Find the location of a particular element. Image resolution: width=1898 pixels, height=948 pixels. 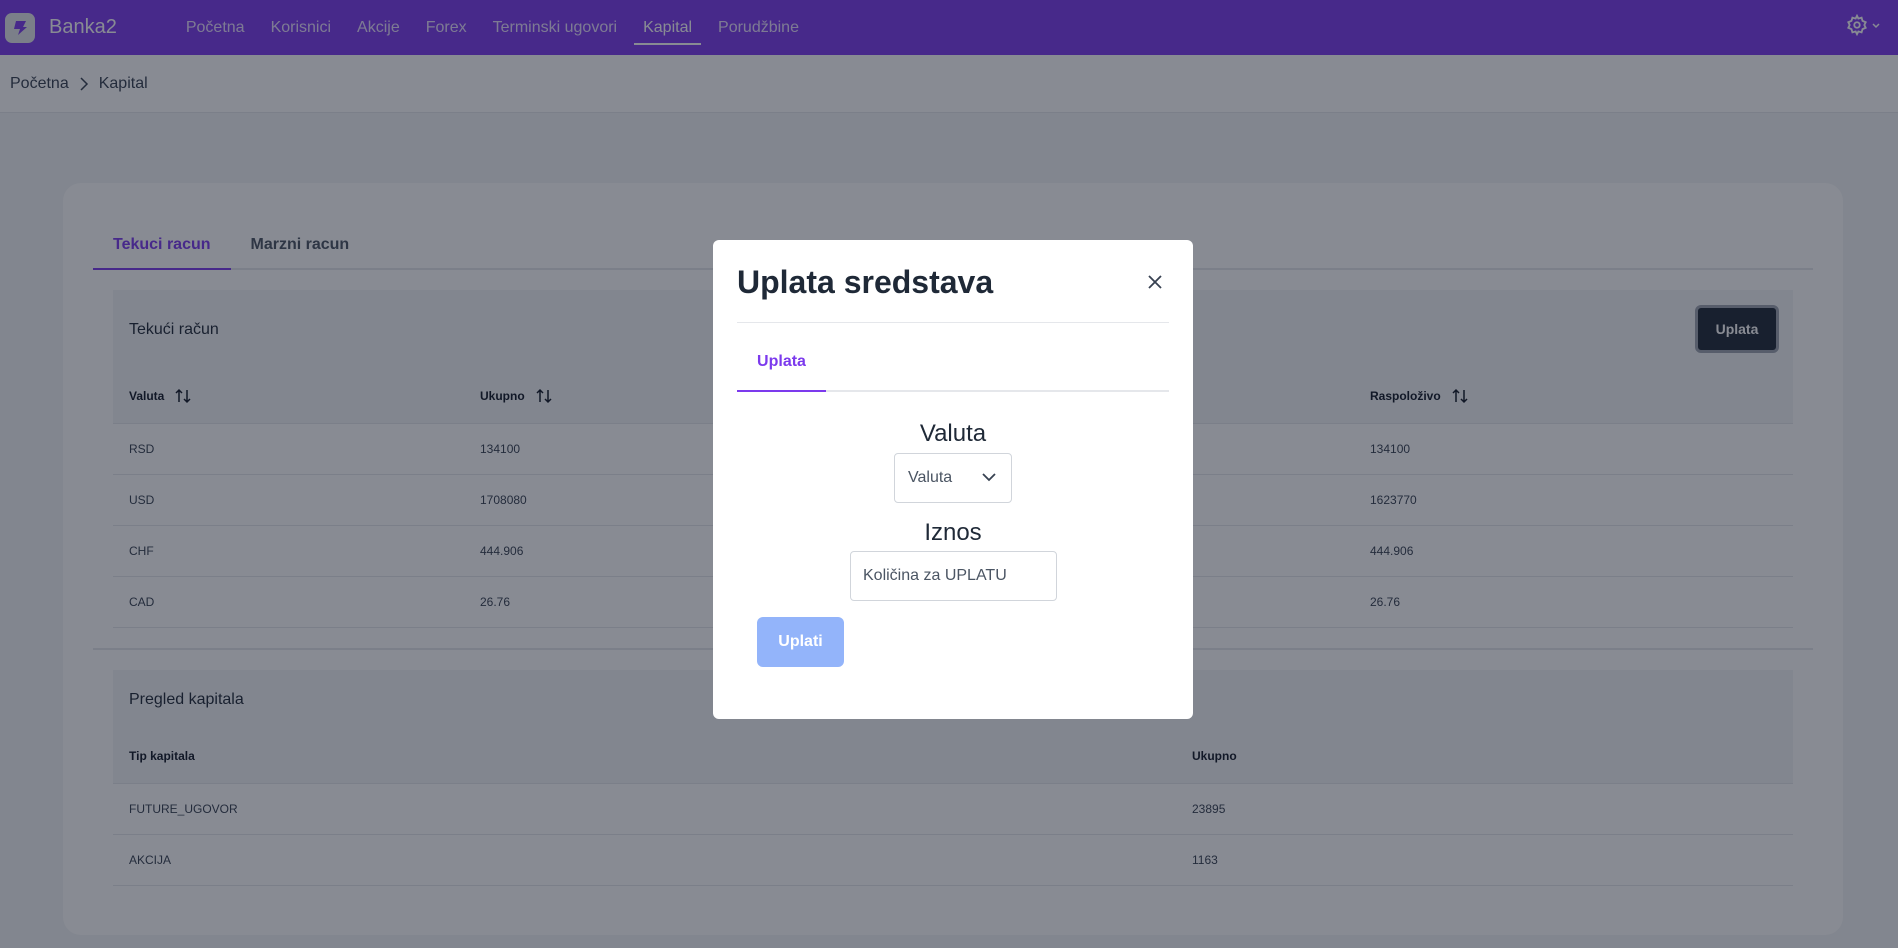

chevron-down-icon is located at coordinates (989, 477).